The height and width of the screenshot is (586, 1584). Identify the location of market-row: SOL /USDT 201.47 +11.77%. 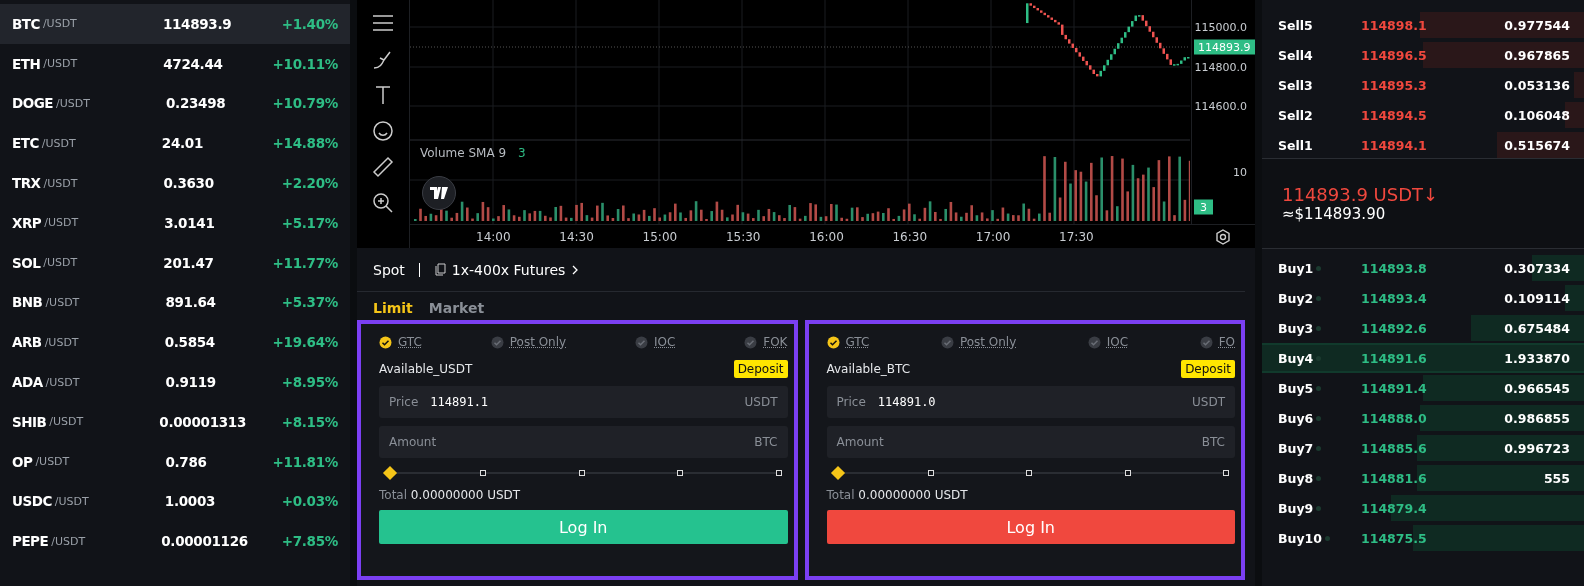
(175, 262).